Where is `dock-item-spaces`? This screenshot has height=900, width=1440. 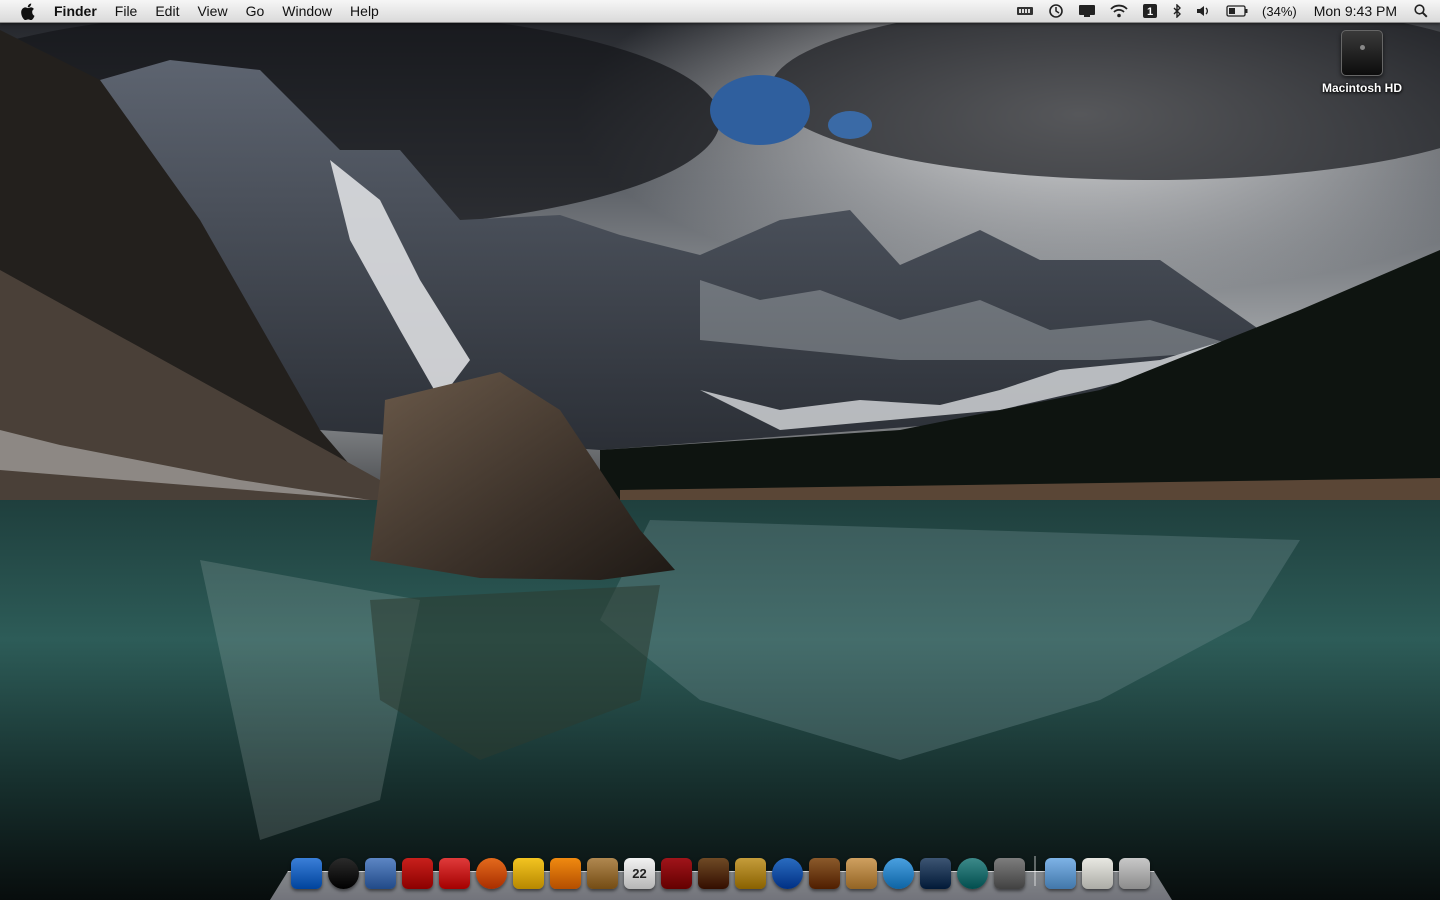
dock-item-spaces is located at coordinates (935, 873).